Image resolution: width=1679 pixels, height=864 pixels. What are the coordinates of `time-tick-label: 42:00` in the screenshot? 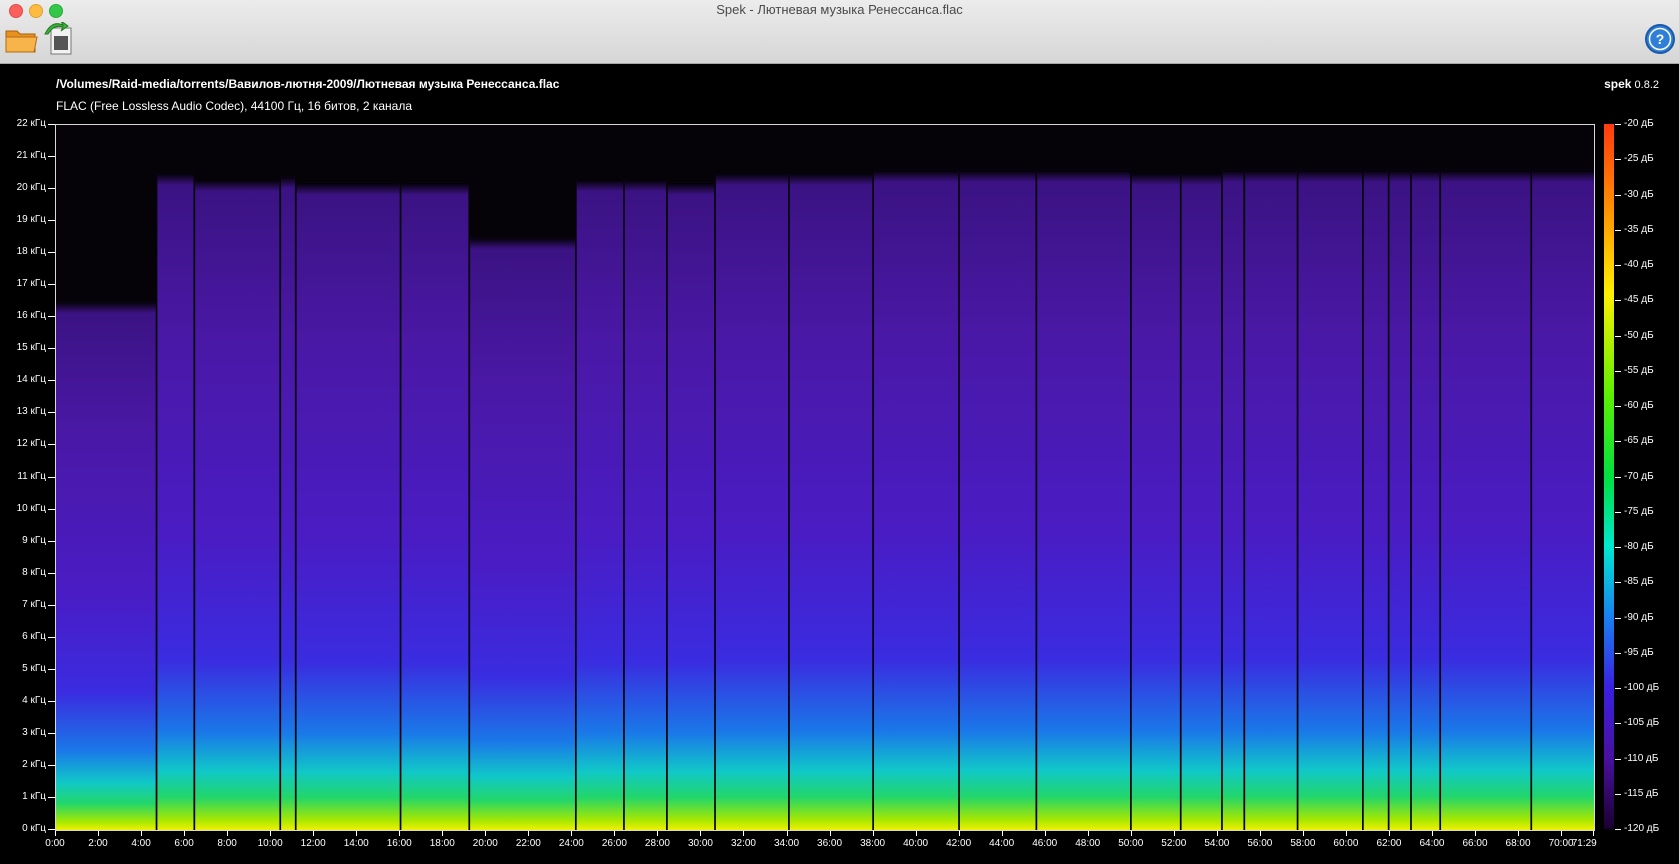 It's located at (959, 843).